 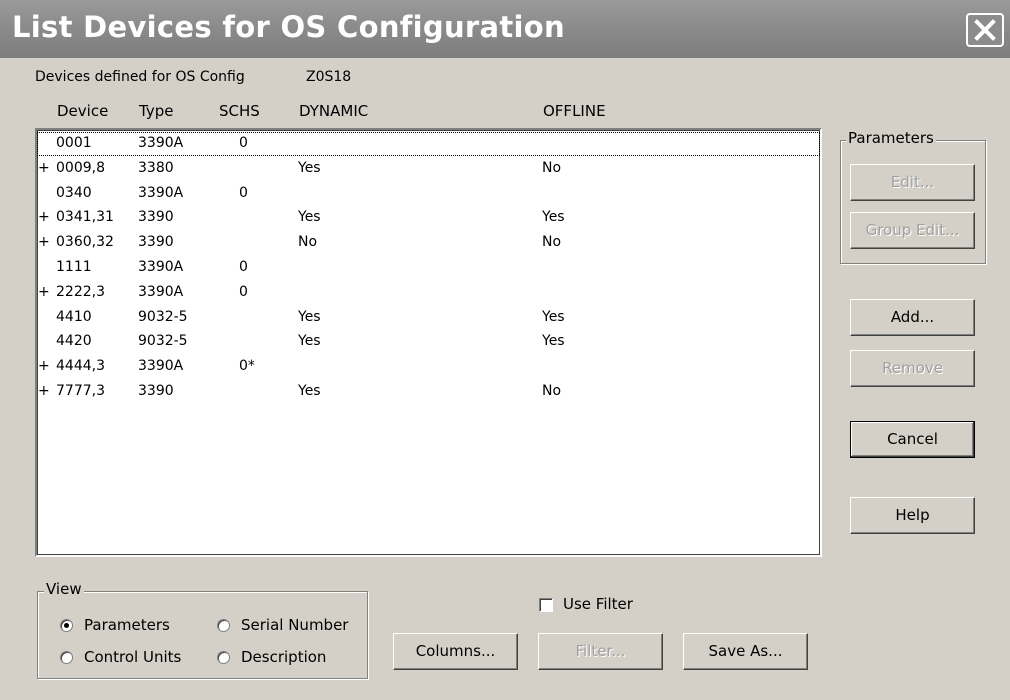 What do you see at coordinates (80, 291) in the screenshot?
I see `cell-device: 2222,3` at bounding box center [80, 291].